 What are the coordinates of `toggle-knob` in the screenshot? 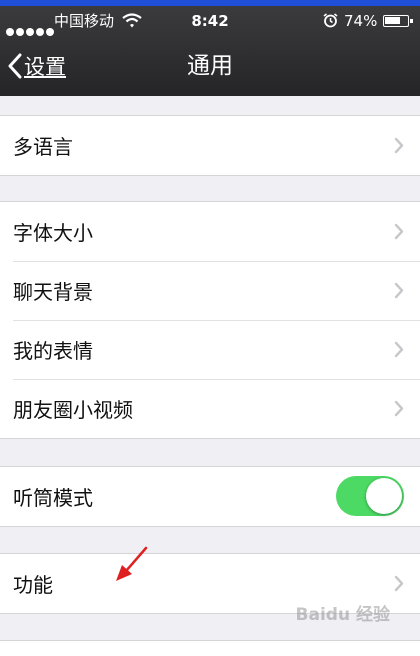 It's located at (384, 496).